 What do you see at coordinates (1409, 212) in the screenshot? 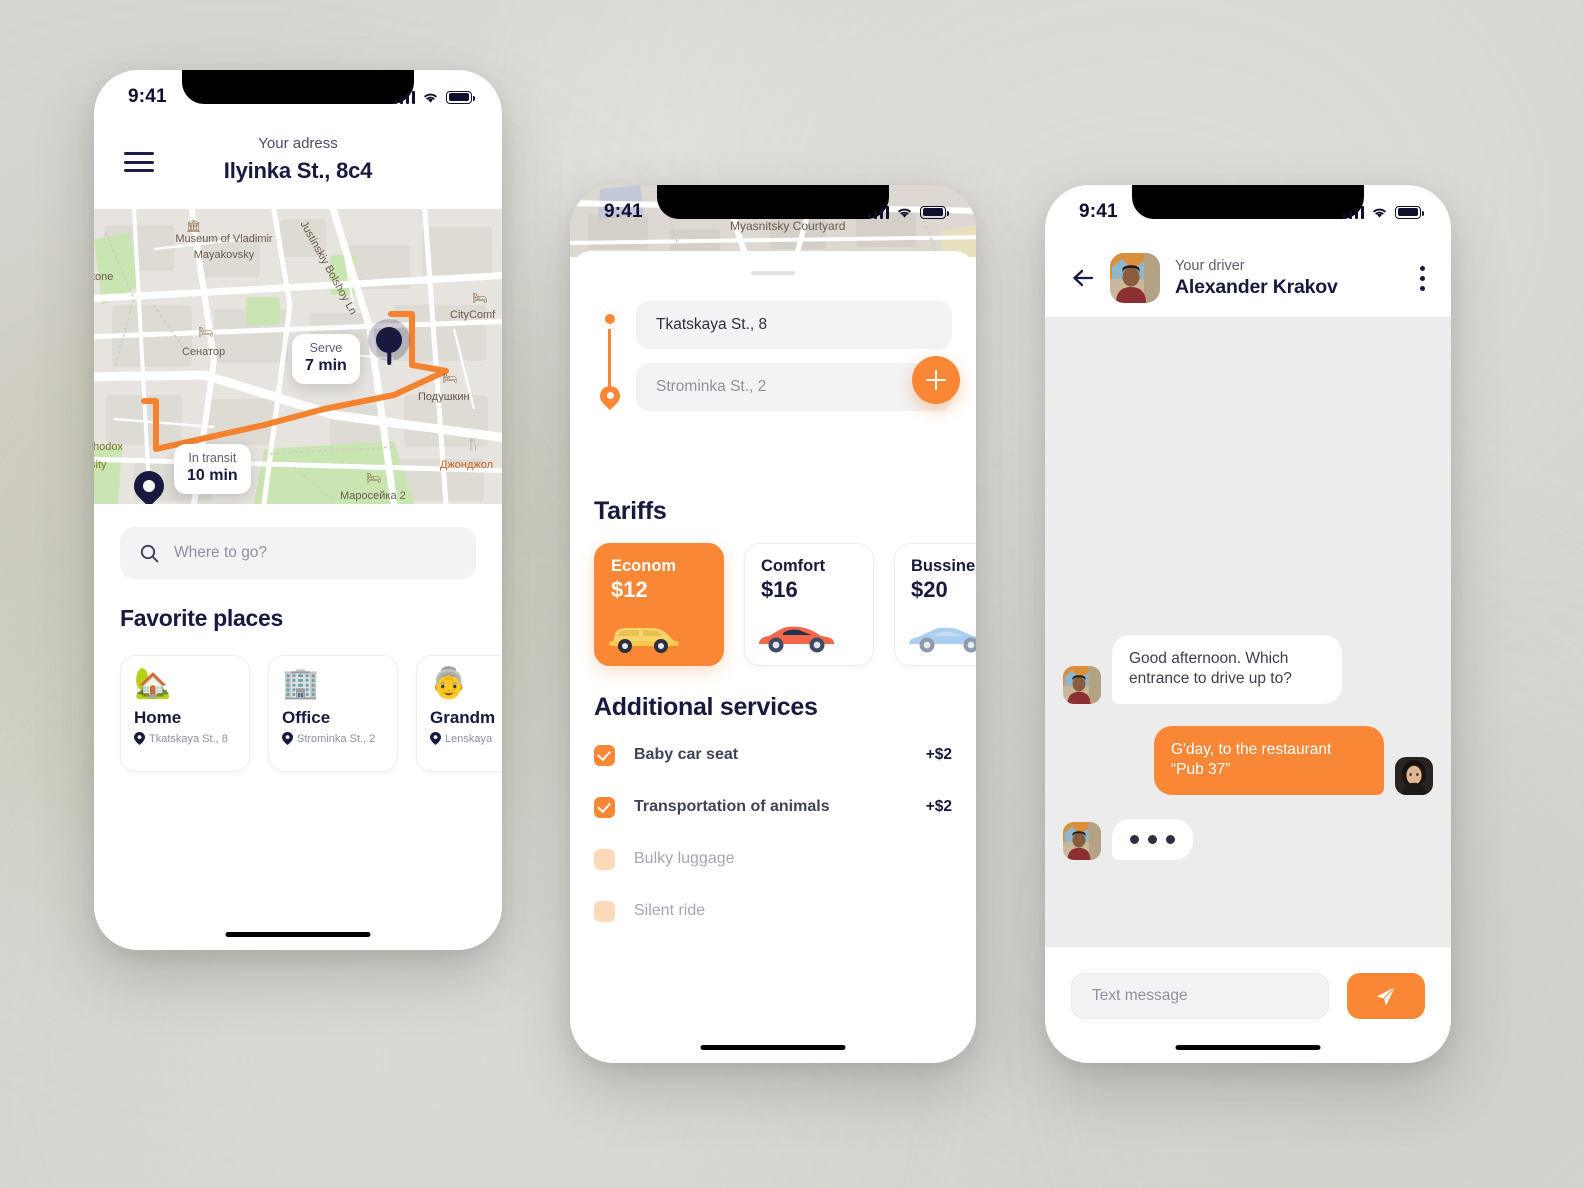
I see `battery-icon` at bounding box center [1409, 212].